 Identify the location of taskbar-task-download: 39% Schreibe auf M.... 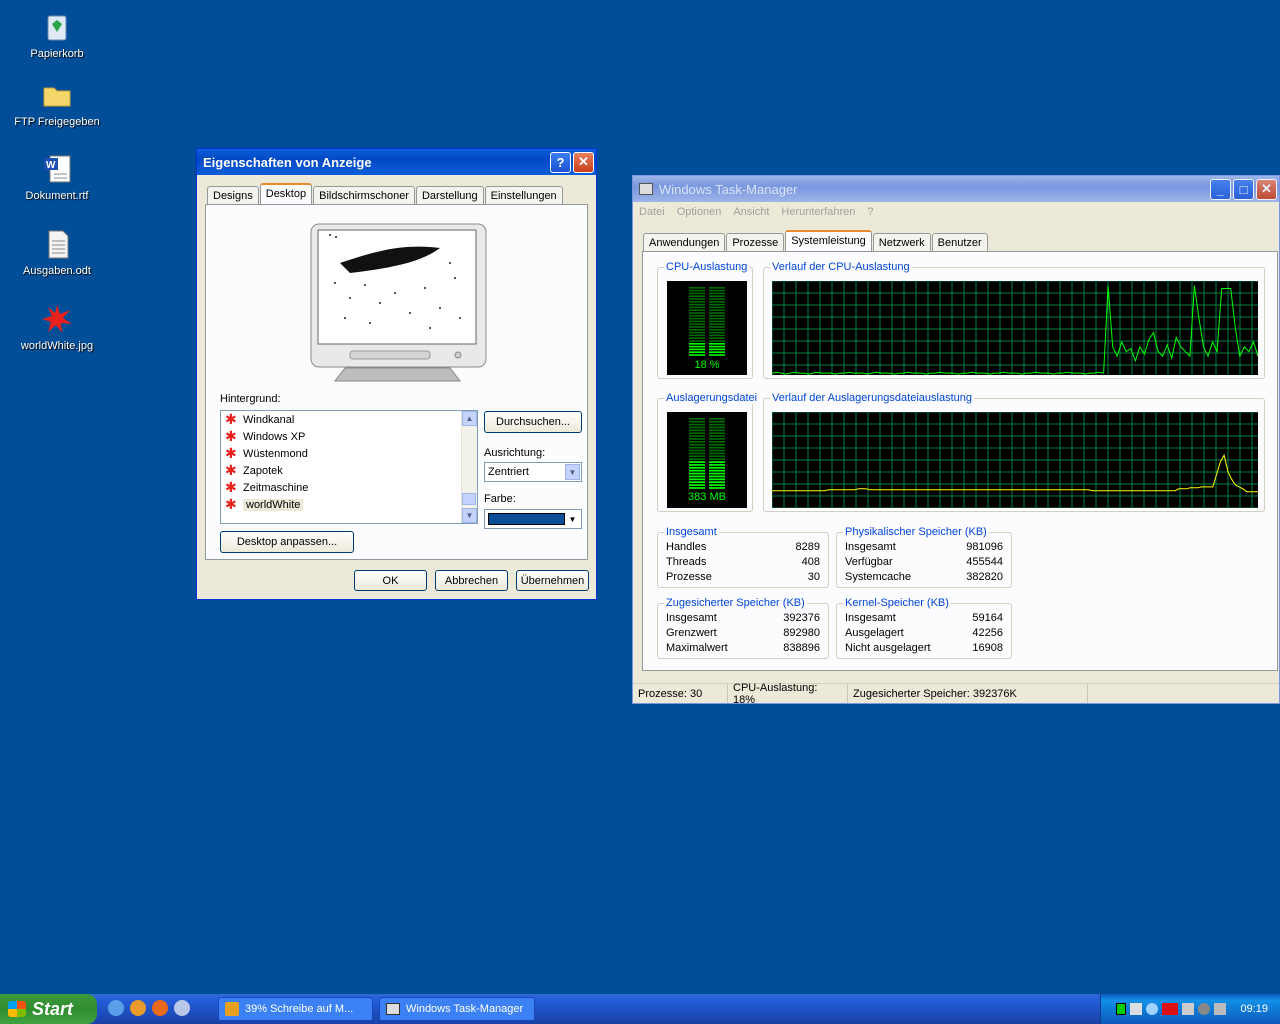
(295, 1009).